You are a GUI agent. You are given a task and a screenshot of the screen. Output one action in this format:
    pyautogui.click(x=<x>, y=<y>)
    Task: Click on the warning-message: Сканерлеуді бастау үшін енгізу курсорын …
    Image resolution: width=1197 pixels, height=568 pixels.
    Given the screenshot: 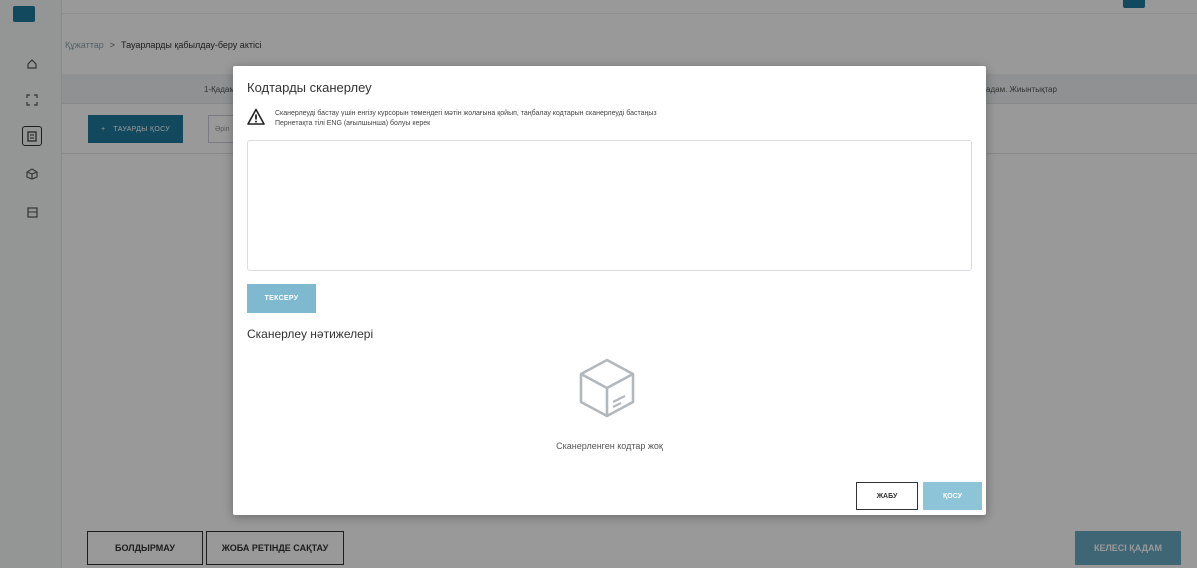 What is the action you would take?
    pyautogui.click(x=452, y=118)
    